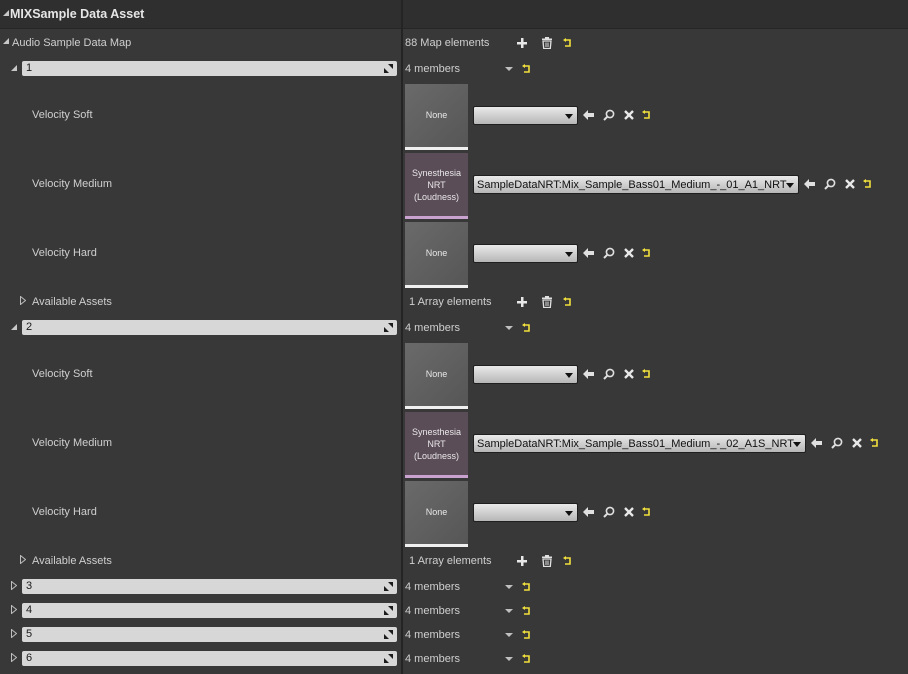 The image size is (908, 674). Describe the element at coordinates (454, 14) in the screenshot. I see `details-header: MIXSample Data Asset` at that location.